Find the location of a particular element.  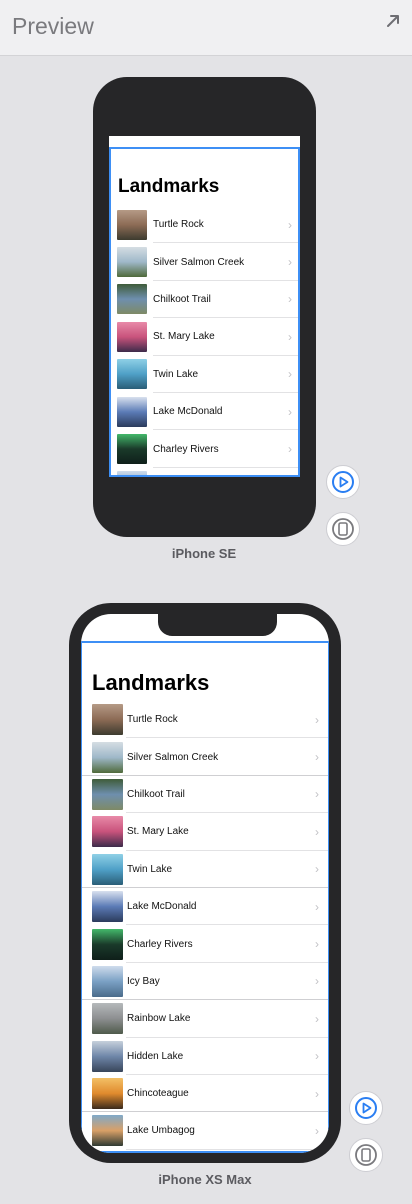

expand-arrow-icon is located at coordinates (393, 21).